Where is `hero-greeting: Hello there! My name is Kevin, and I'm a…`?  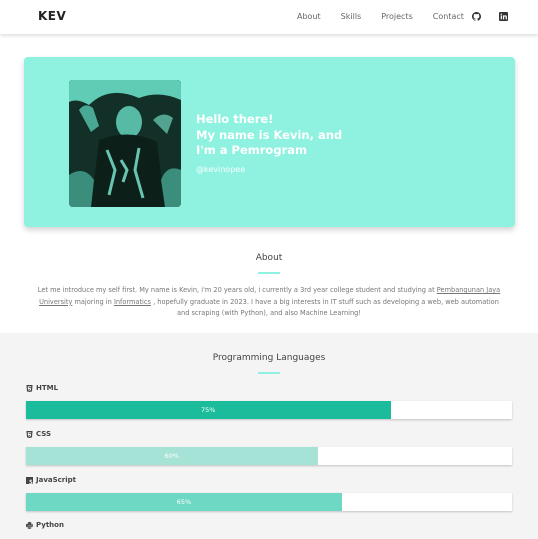 hero-greeting: Hello there! My name is Kevin, and I'm a… is located at coordinates (276, 135).